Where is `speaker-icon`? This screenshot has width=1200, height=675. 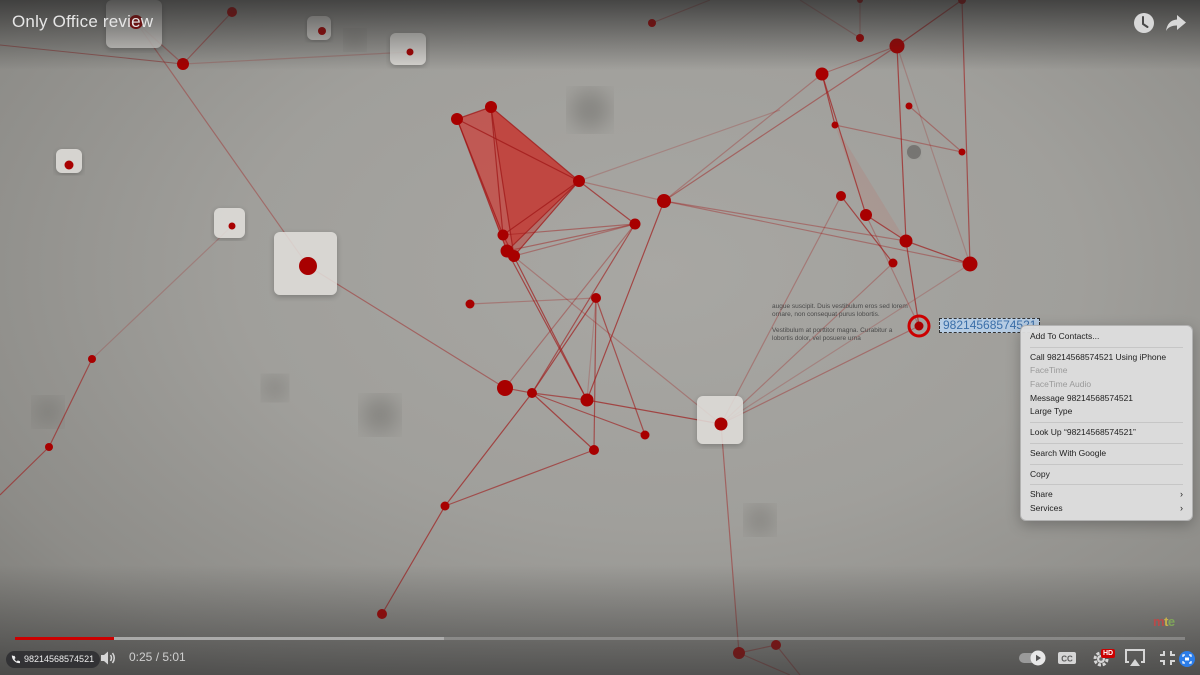
speaker-icon is located at coordinates (108, 658).